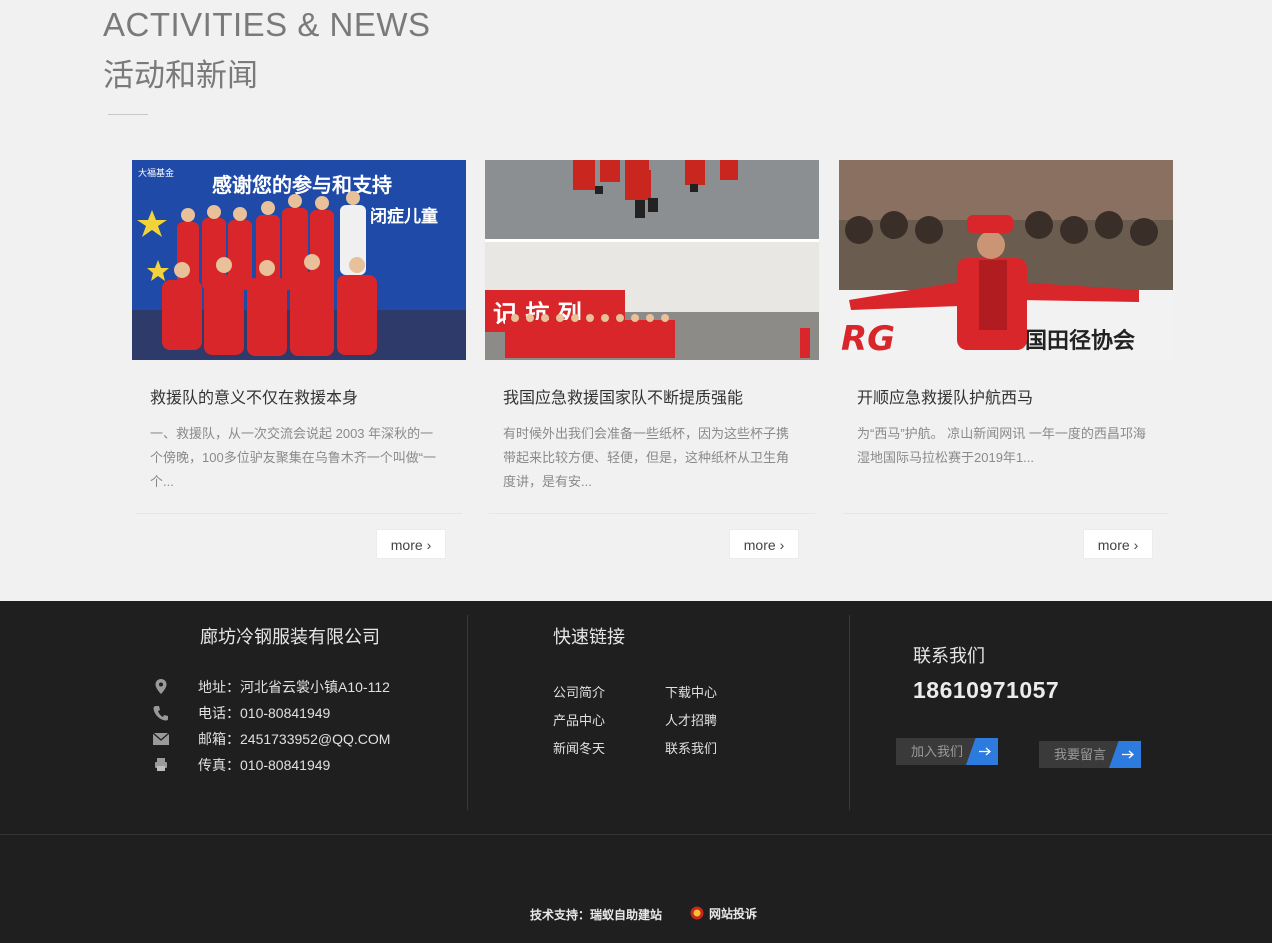 The image size is (1272, 943). I want to click on company-name: 廊坊冷钢服装有限公司, so click(290, 637).